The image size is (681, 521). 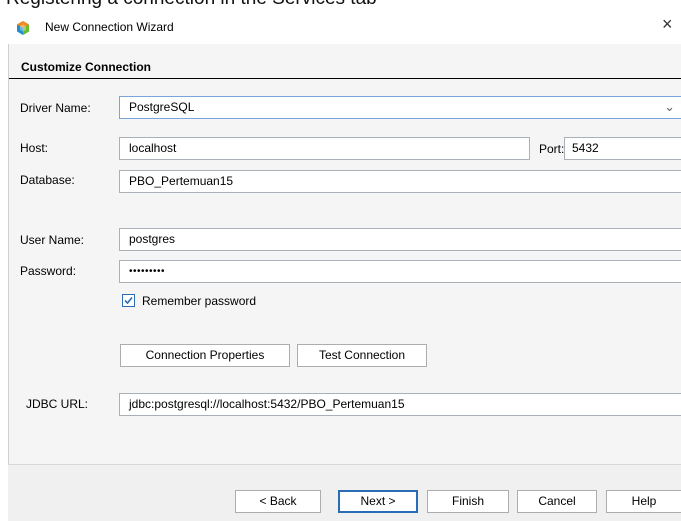 I want to click on host-label: Host:, so click(x=34, y=148).